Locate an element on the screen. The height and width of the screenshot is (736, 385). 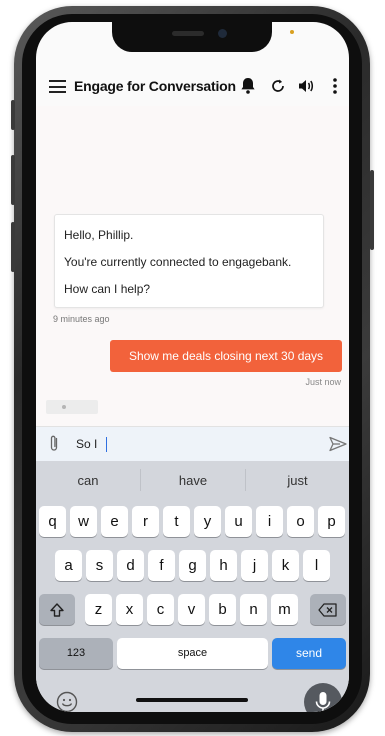
bot-help-prompt: How can I help? is located at coordinates (107, 289).